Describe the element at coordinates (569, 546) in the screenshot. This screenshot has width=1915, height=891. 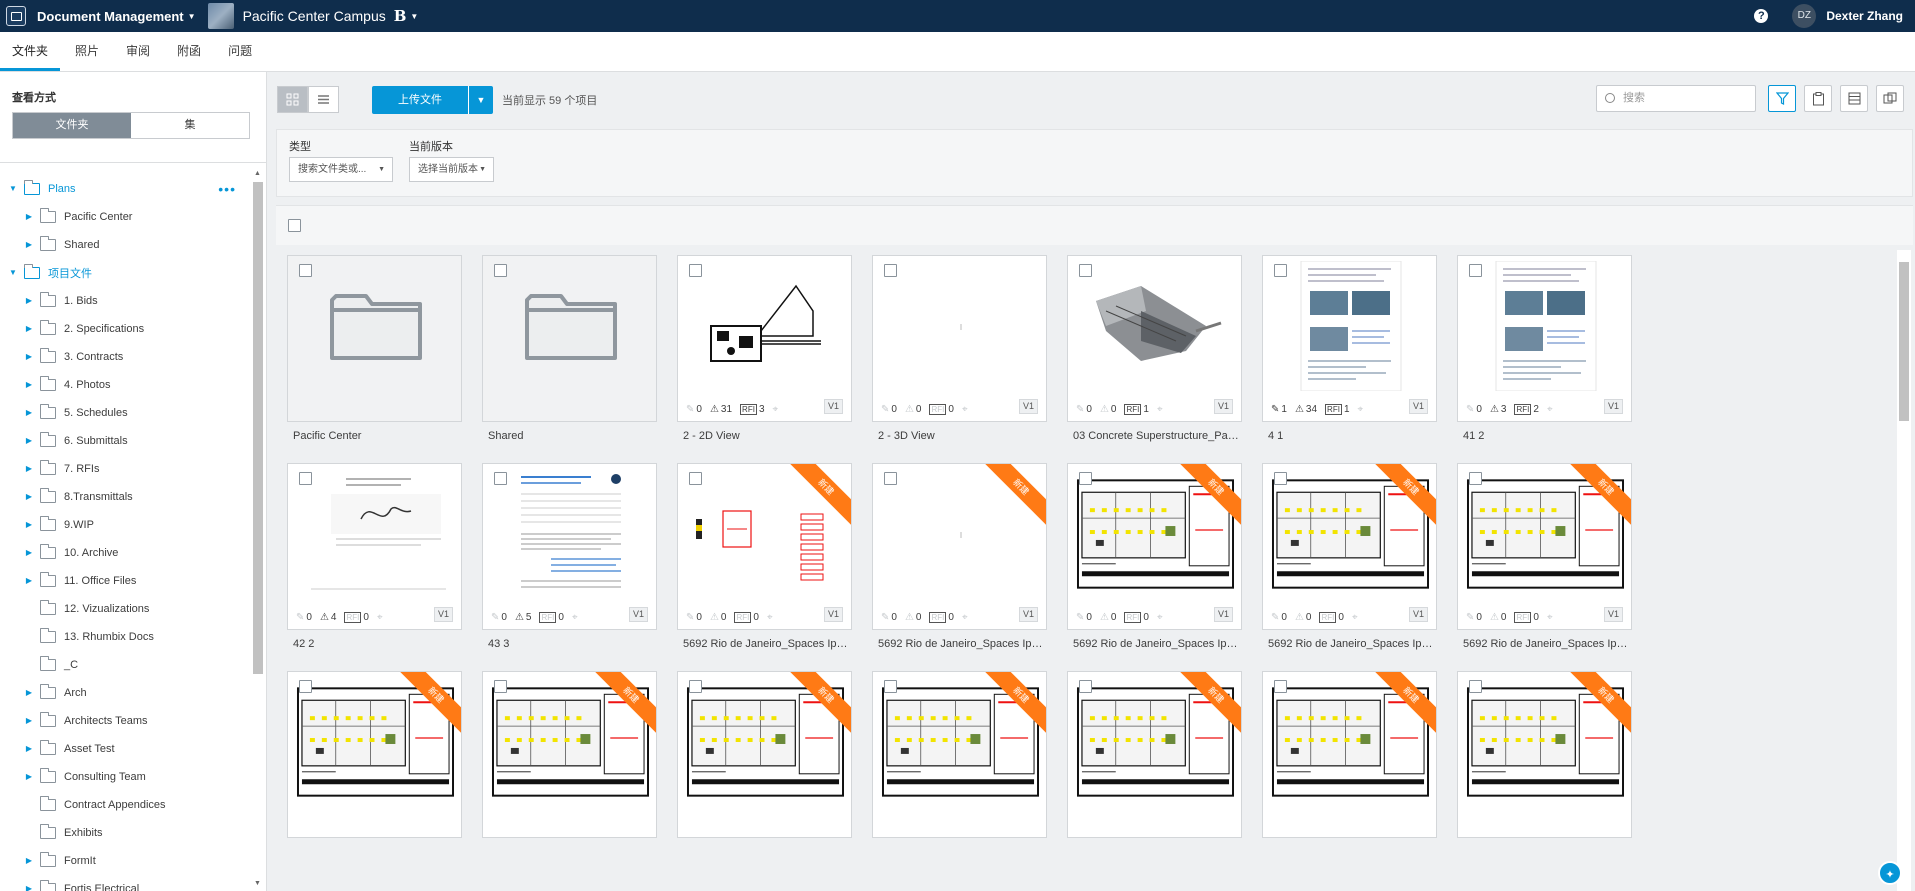
I see `file-card: ✎ 0 ⚠ 5 RFI 0 ⌖ V1` at that location.